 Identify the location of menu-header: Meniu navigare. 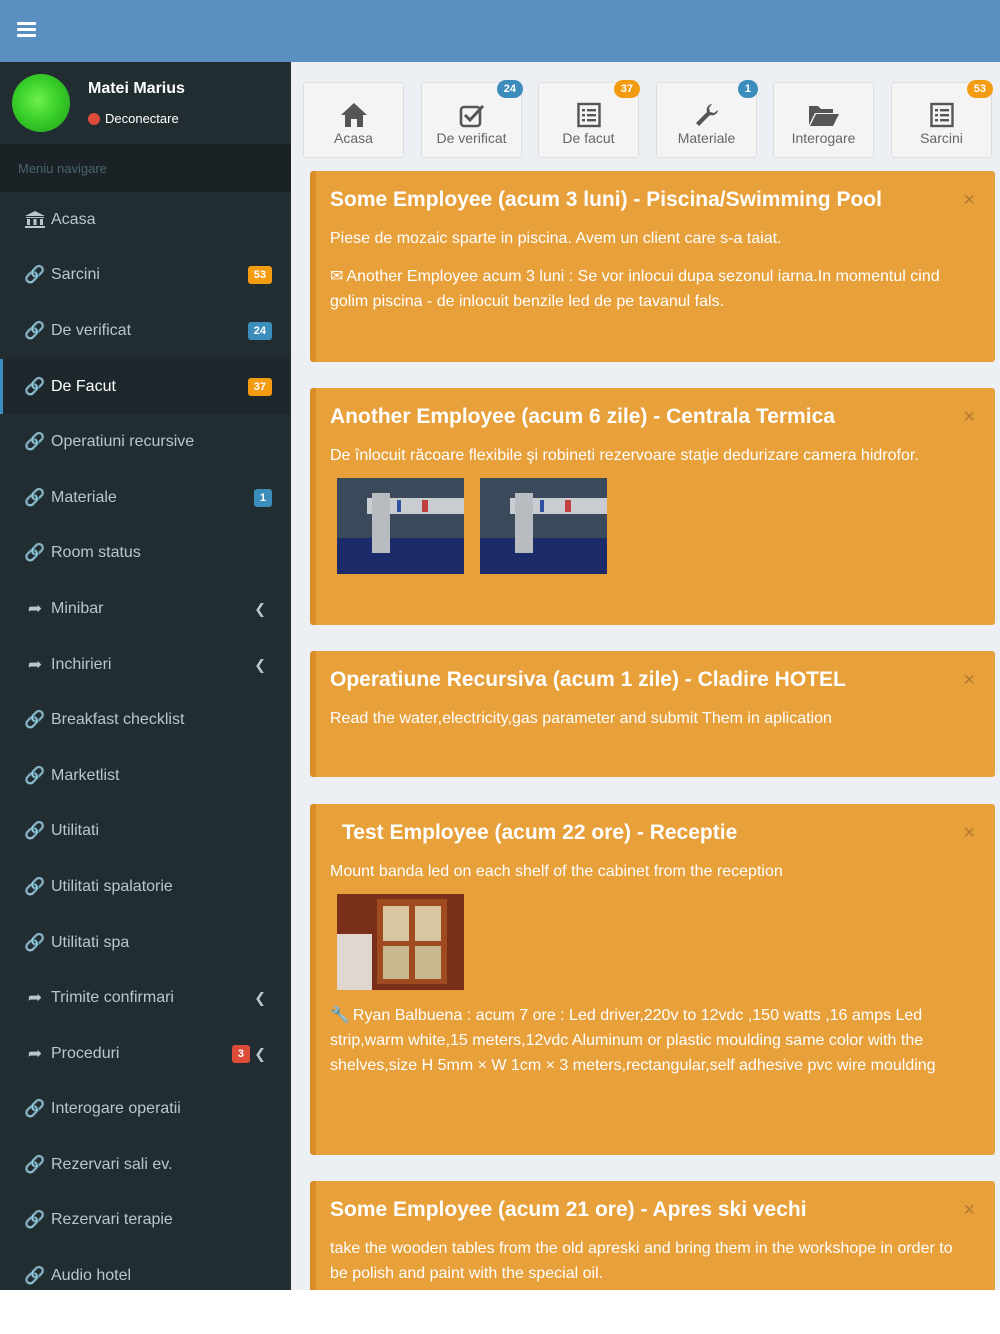
(145, 168).